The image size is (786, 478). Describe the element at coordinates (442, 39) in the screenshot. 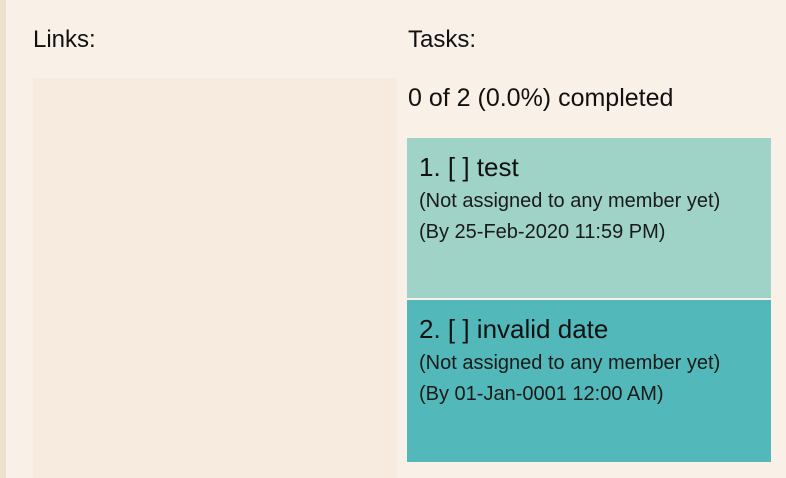

I see `tasks-heading: Tasks:` at that location.